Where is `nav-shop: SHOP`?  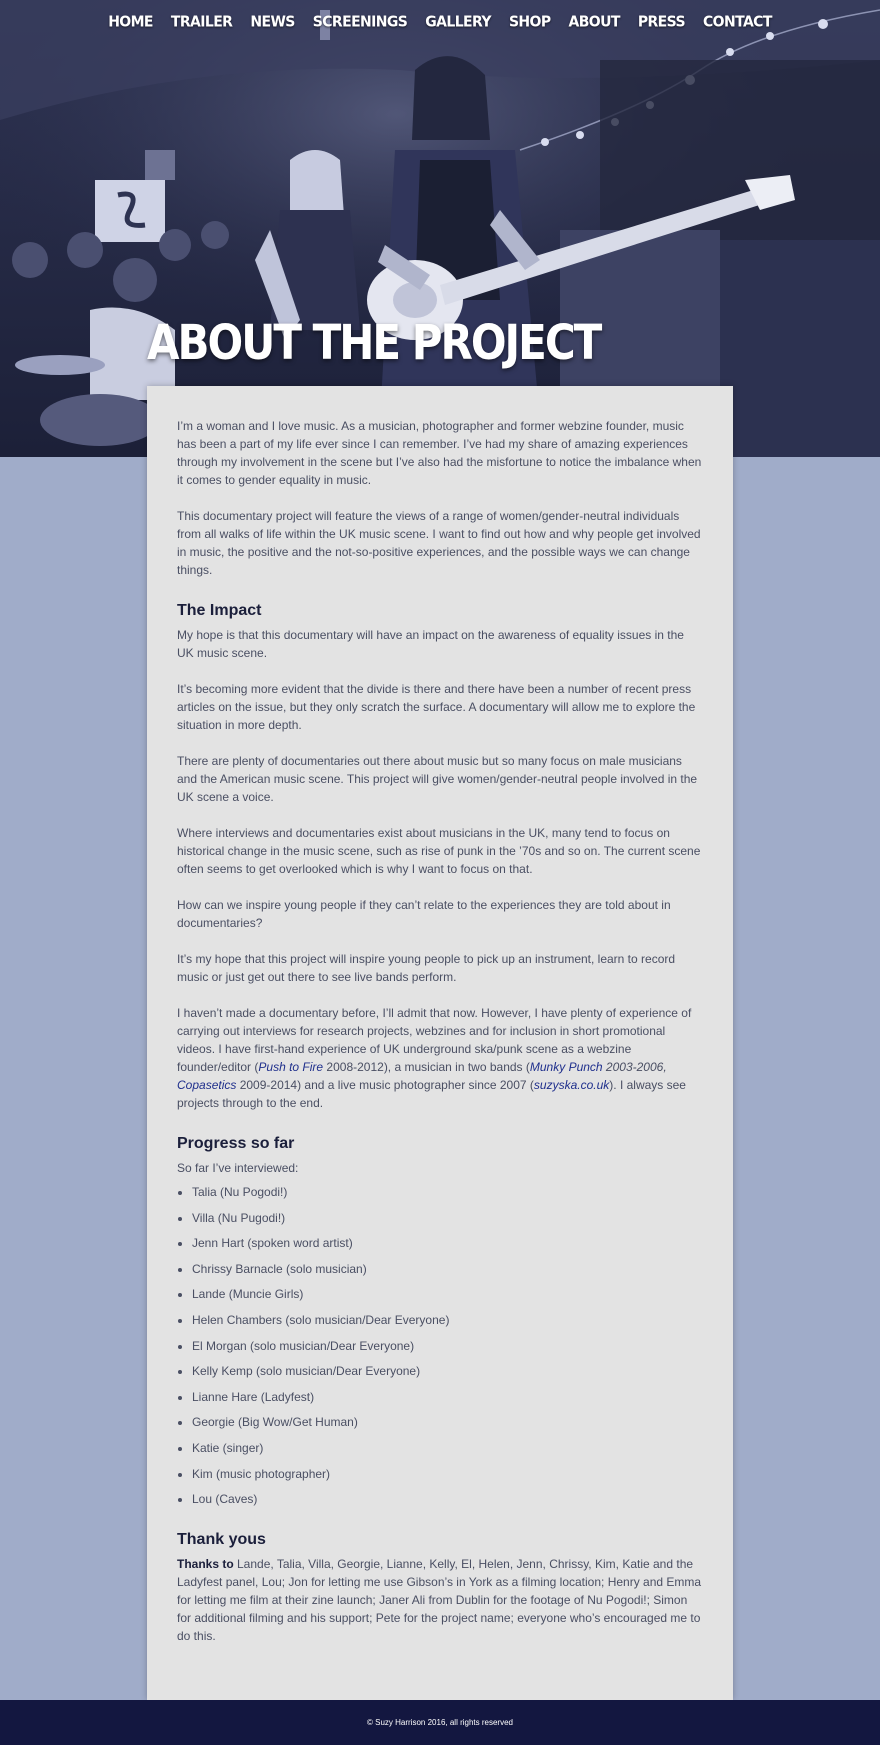 nav-shop: SHOP is located at coordinates (530, 22).